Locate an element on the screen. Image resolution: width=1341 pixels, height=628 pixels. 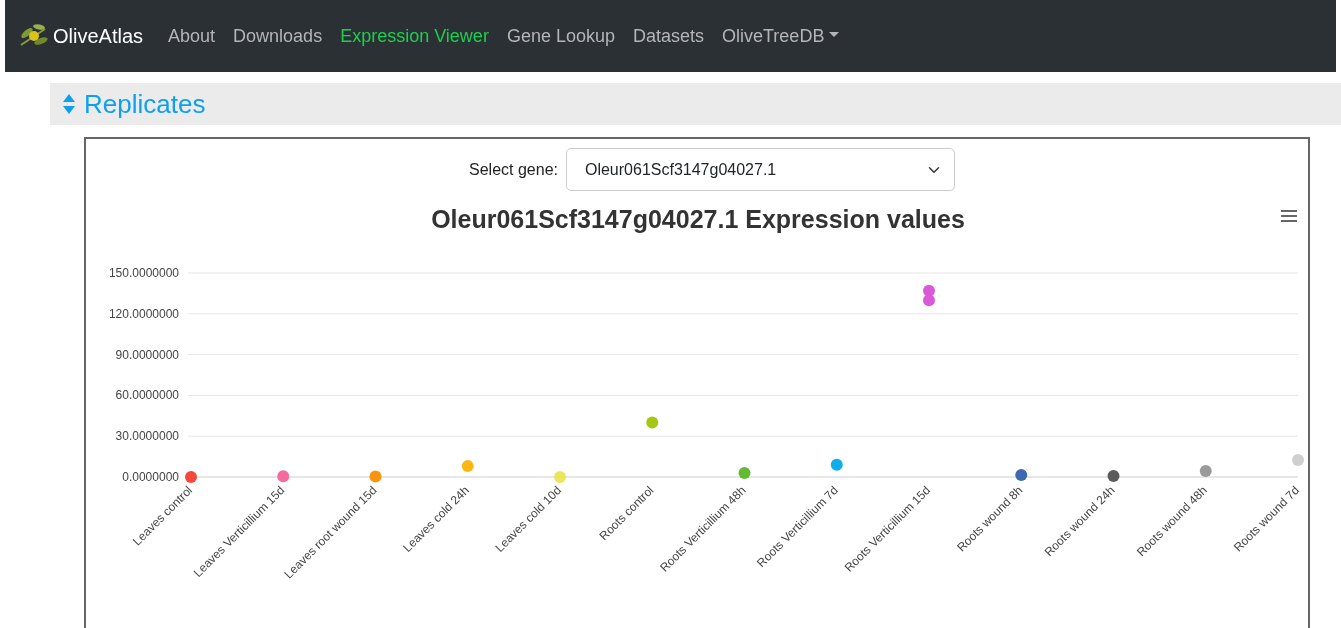
section-title: Replicates is located at coordinates (145, 104).